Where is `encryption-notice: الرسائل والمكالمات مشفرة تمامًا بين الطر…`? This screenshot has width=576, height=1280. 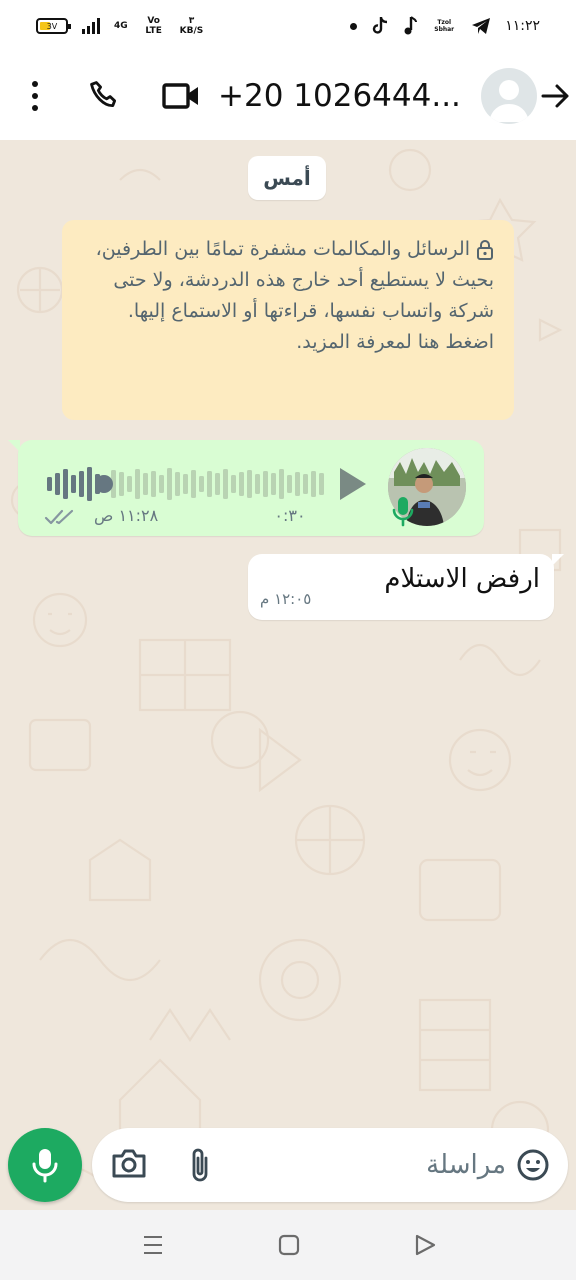
encryption-notice: الرسائل والمكالمات مشفرة تمامًا بين الطر… is located at coordinates (288, 320).